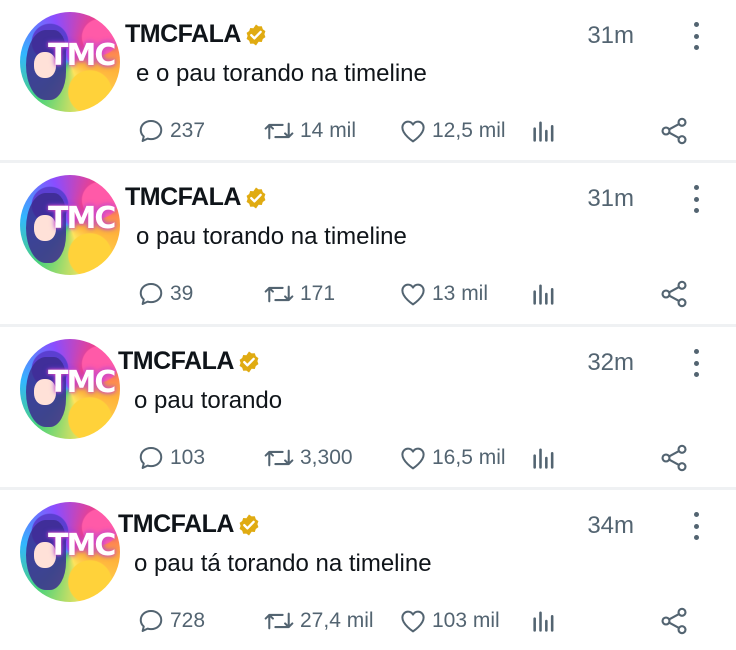  Describe the element at coordinates (208, 400) in the screenshot. I see `tweet-text: o pau torando` at that location.